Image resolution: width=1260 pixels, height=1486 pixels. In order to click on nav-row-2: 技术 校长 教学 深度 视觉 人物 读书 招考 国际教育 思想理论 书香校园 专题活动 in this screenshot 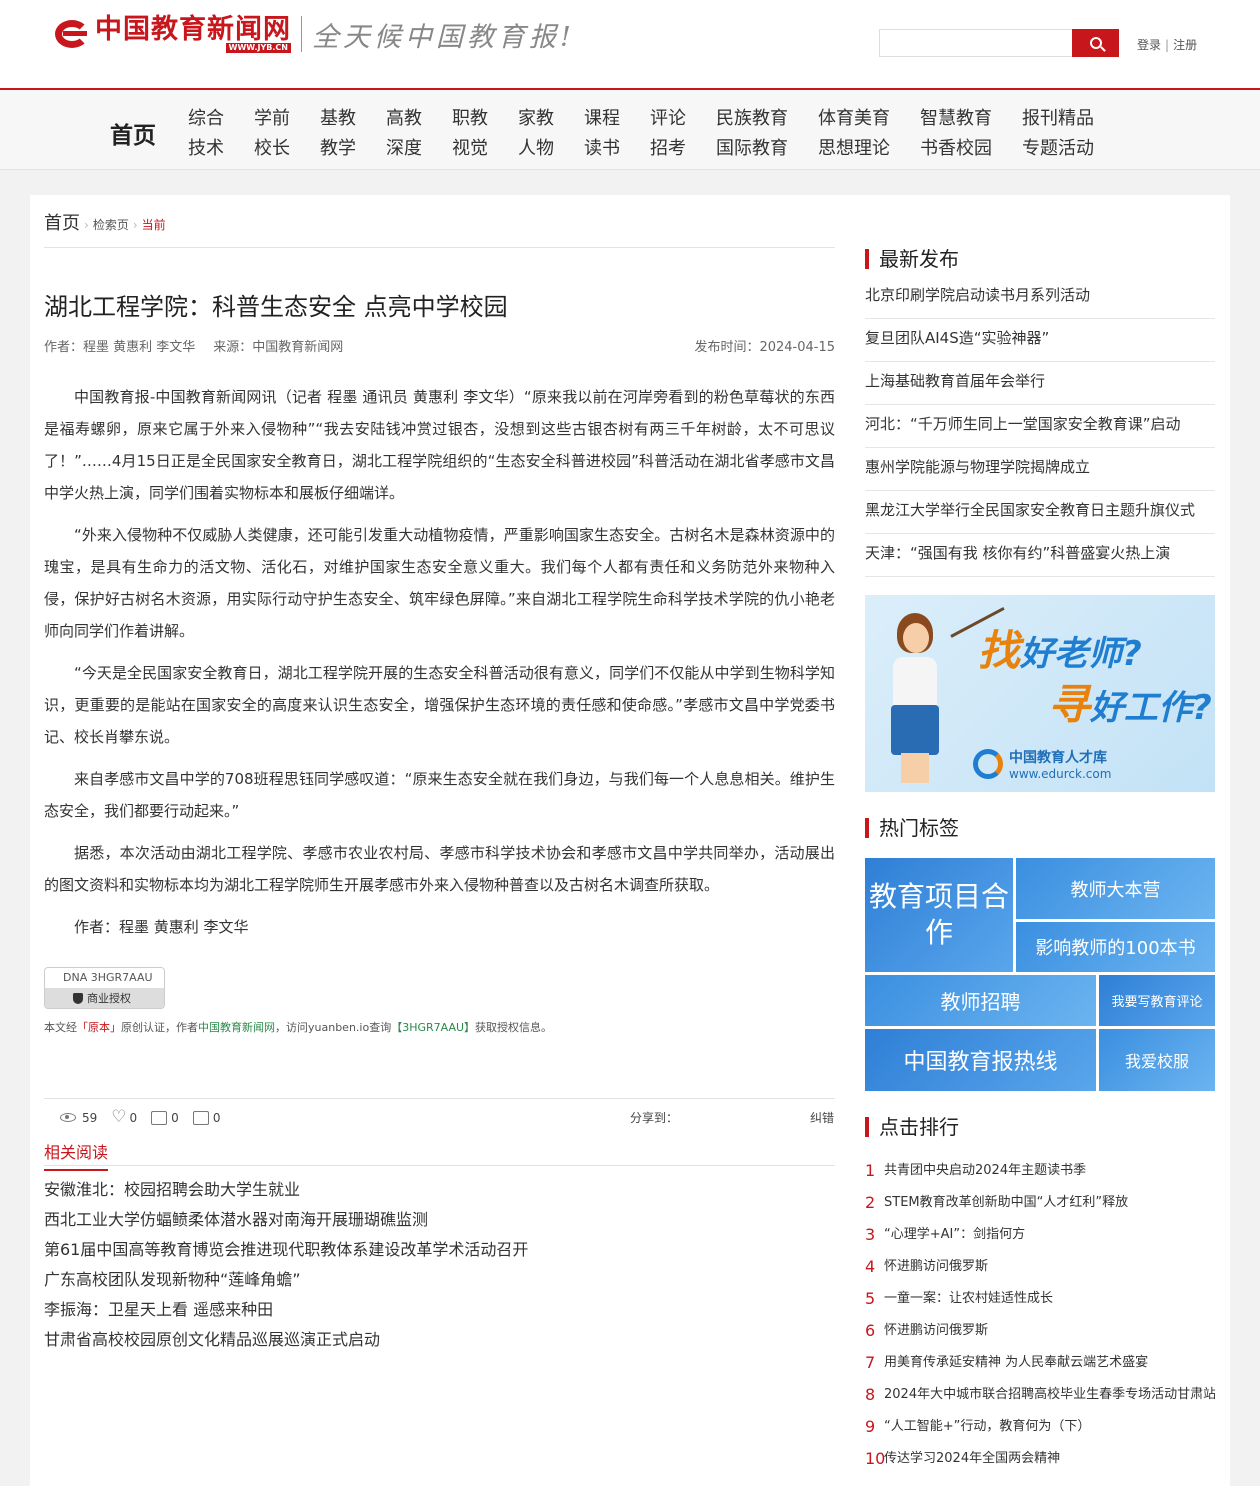, I will do `click(655, 147)`.